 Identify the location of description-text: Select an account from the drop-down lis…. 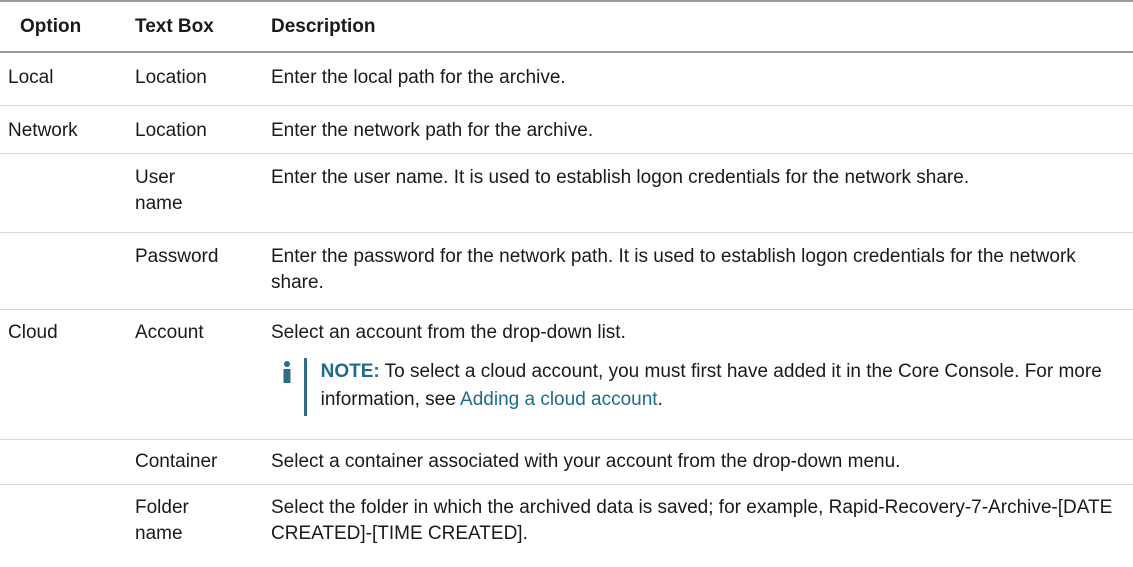
(448, 332).